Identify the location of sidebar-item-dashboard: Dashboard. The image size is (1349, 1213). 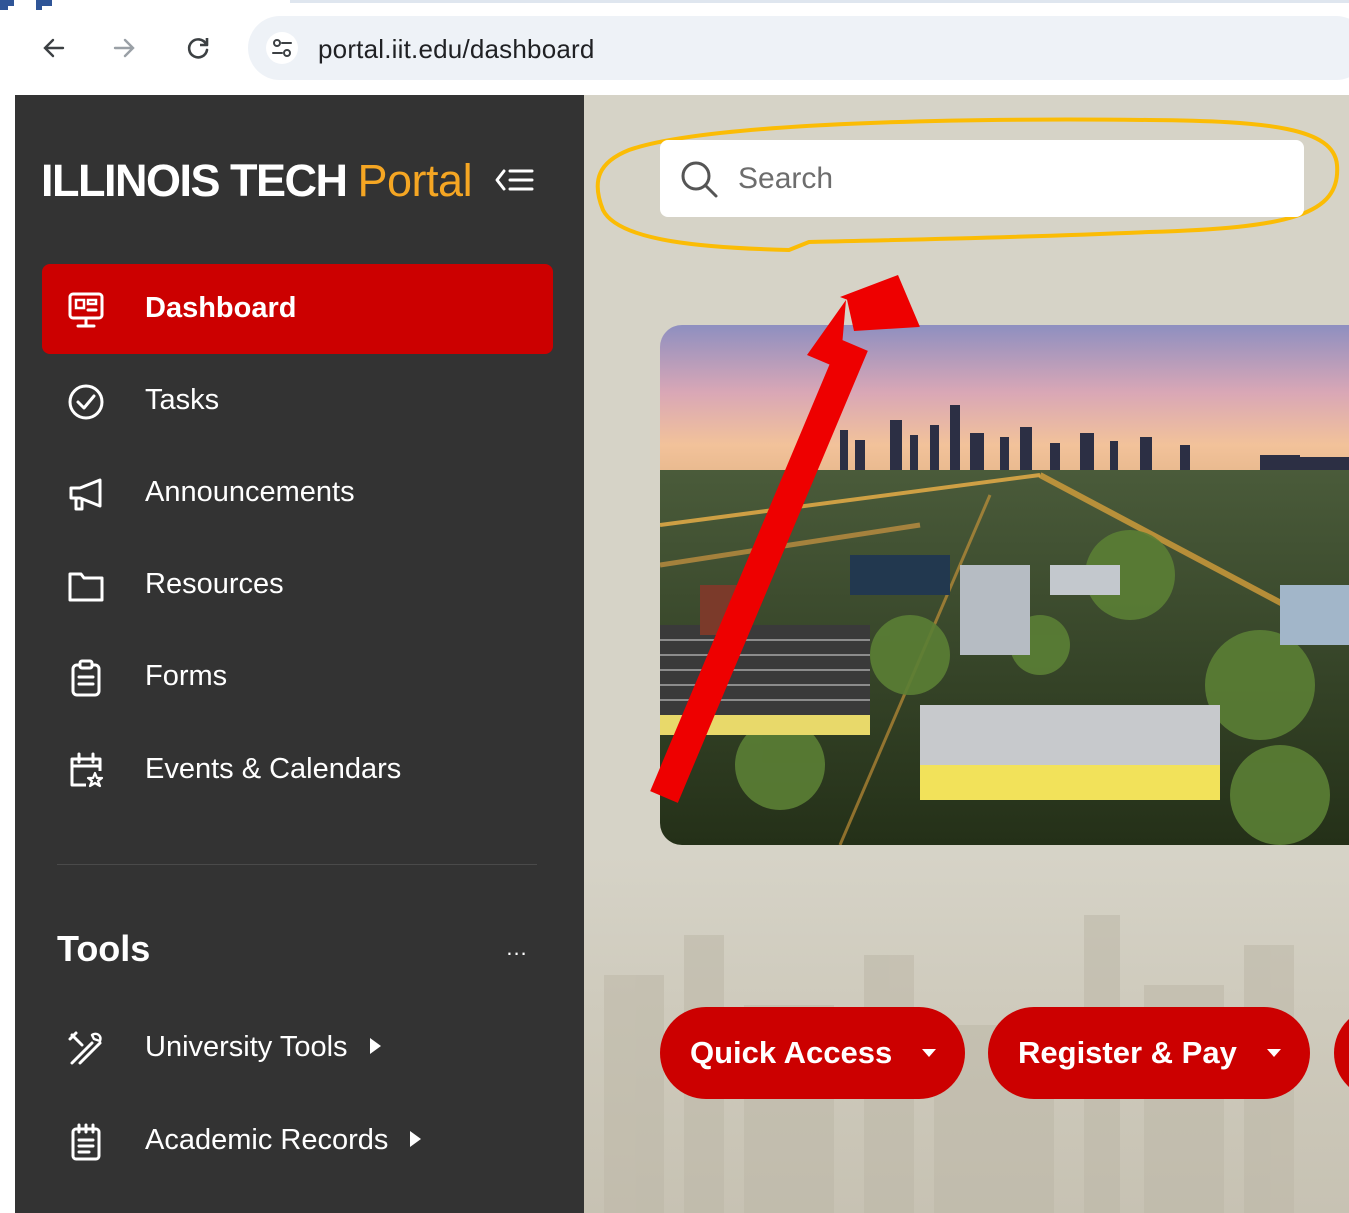
(297, 309).